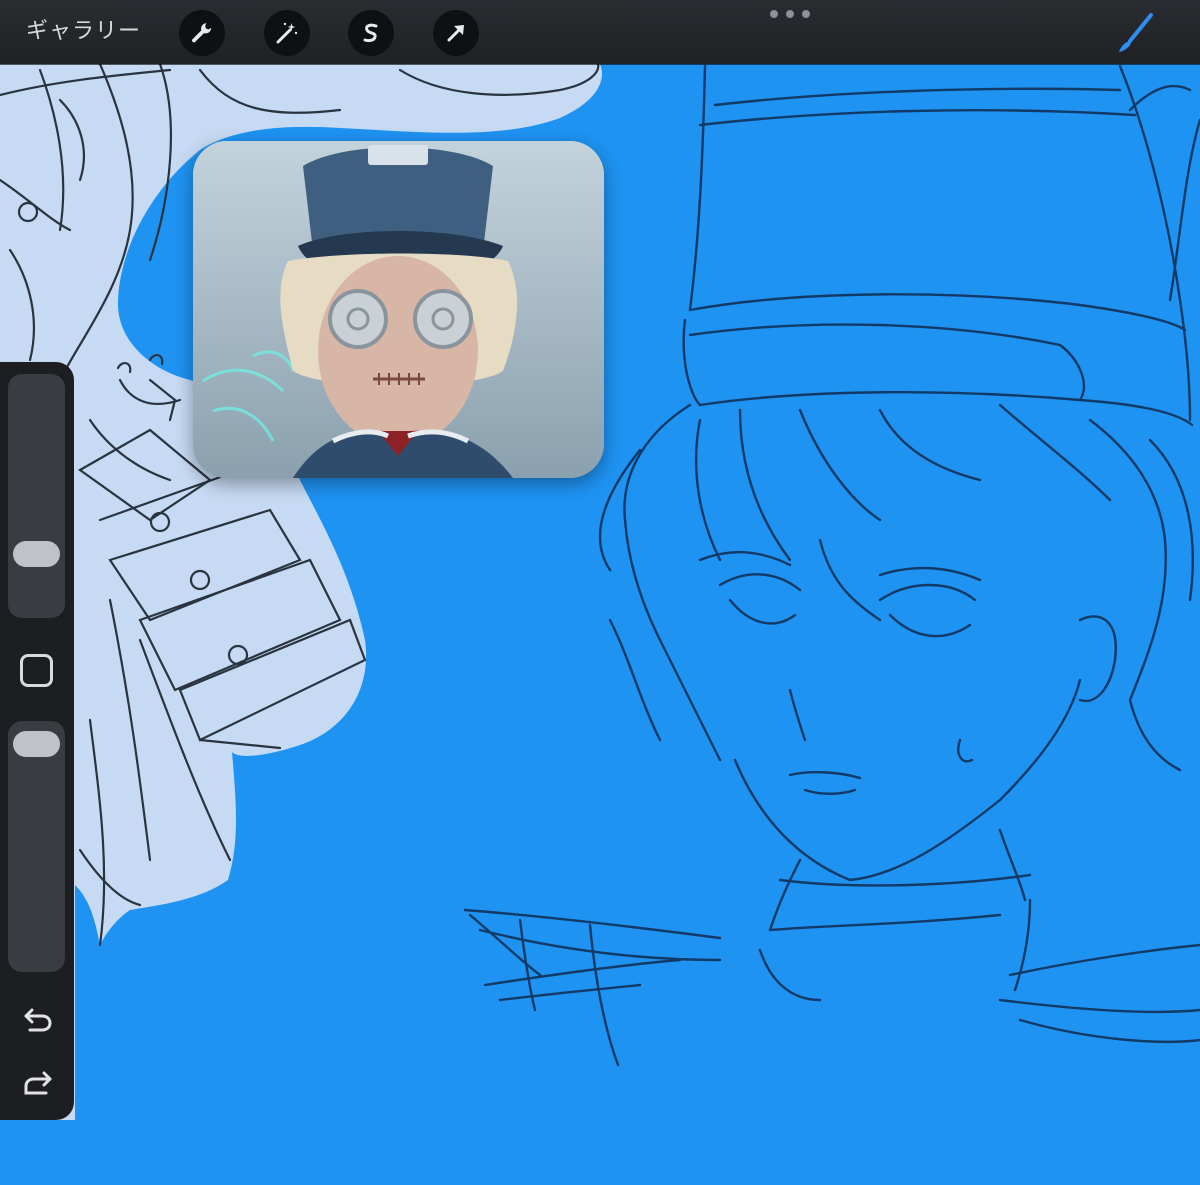 The image size is (1200, 1185). I want to click on top-toolbar: ギャラリー, so click(600, 32).